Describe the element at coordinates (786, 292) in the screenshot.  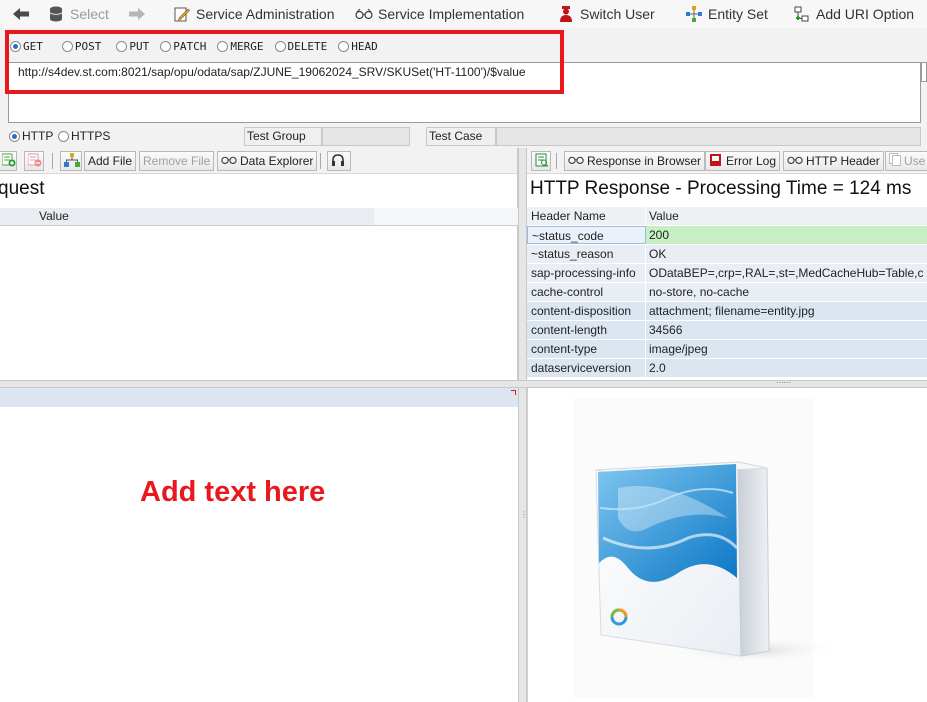
I see `header-value-cell: no-store, no-cache` at that location.